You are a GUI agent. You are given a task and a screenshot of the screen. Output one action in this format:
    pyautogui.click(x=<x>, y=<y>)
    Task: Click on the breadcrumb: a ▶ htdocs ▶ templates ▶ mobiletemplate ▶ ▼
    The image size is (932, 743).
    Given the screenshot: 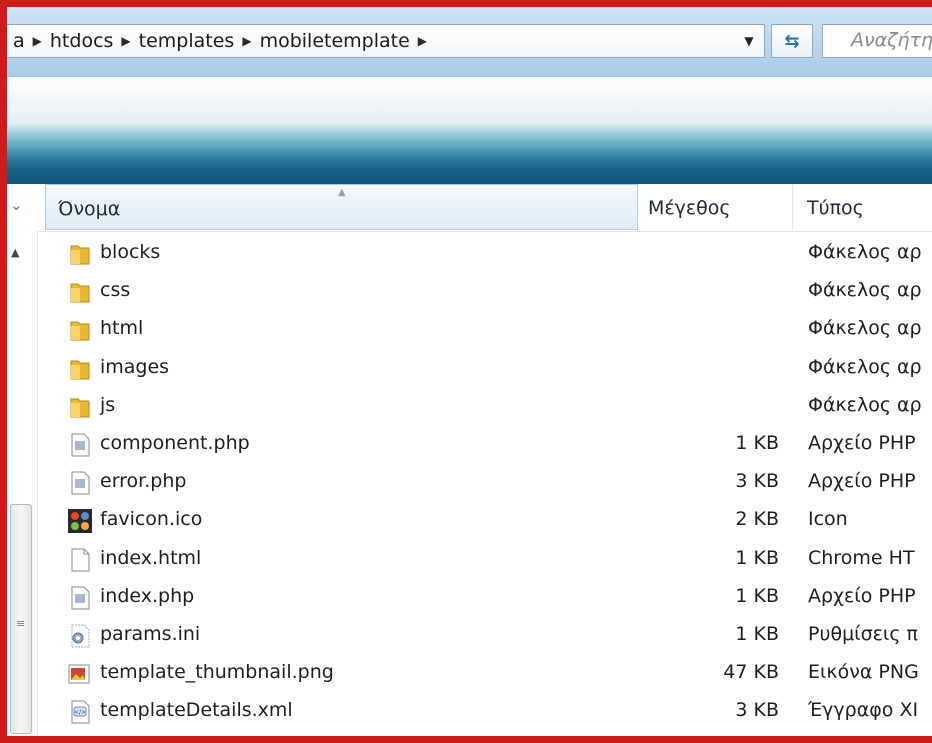 What is the action you would take?
    pyautogui.click(x=386, y=41)
    